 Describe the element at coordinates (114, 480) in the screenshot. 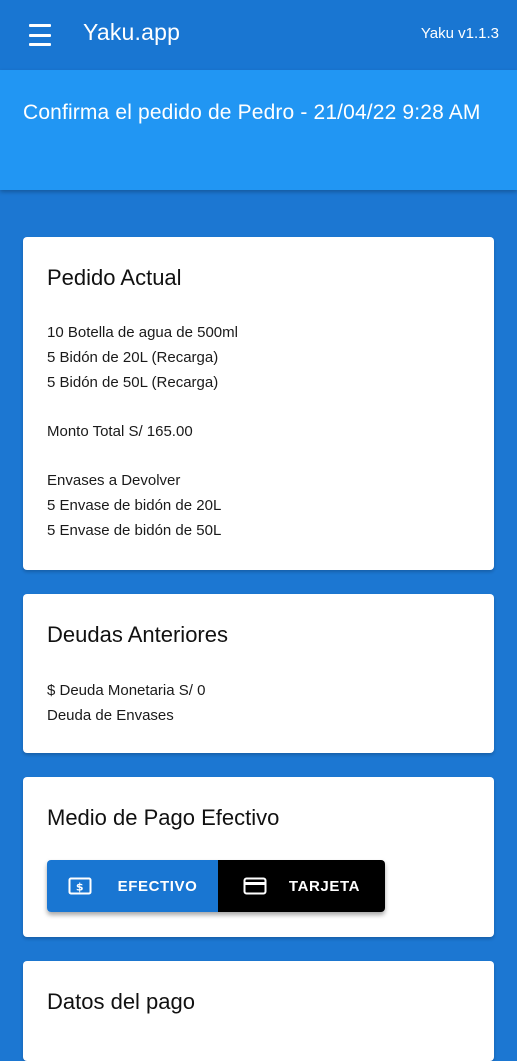

I see `return-containers-heading: Envases a Devolver` at that location.